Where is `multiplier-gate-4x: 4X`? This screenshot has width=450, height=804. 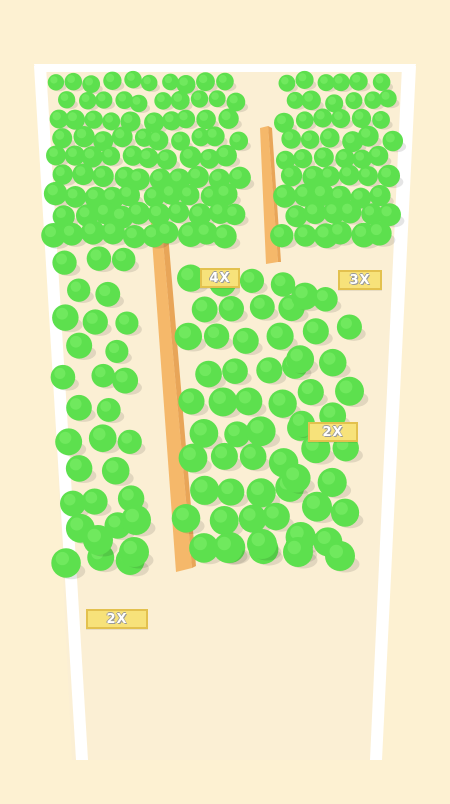
multiplier-gate-4x: 4X is located at coordinates (220, 278).